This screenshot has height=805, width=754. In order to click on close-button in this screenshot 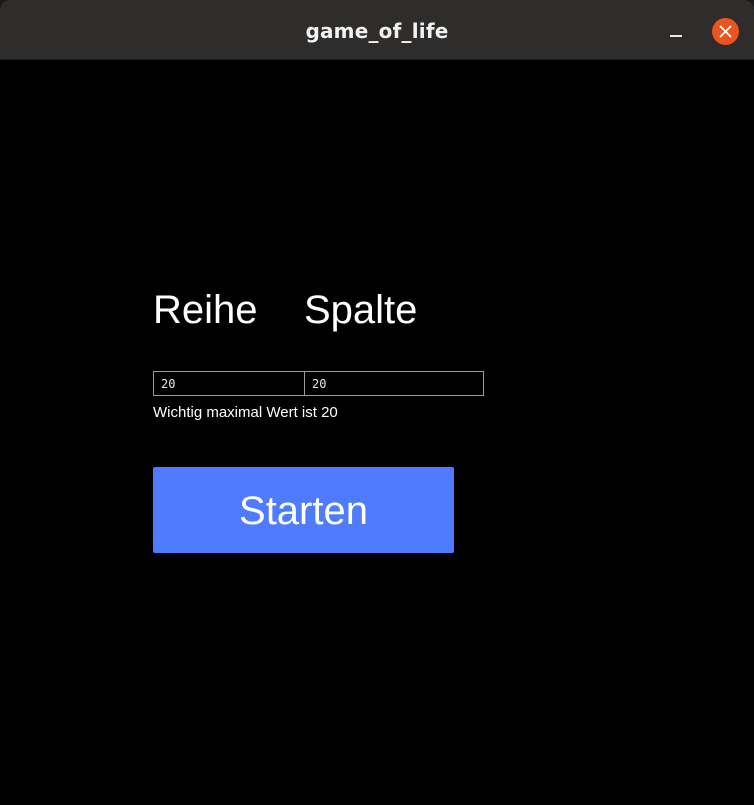, I will do `click(725, 31)`.